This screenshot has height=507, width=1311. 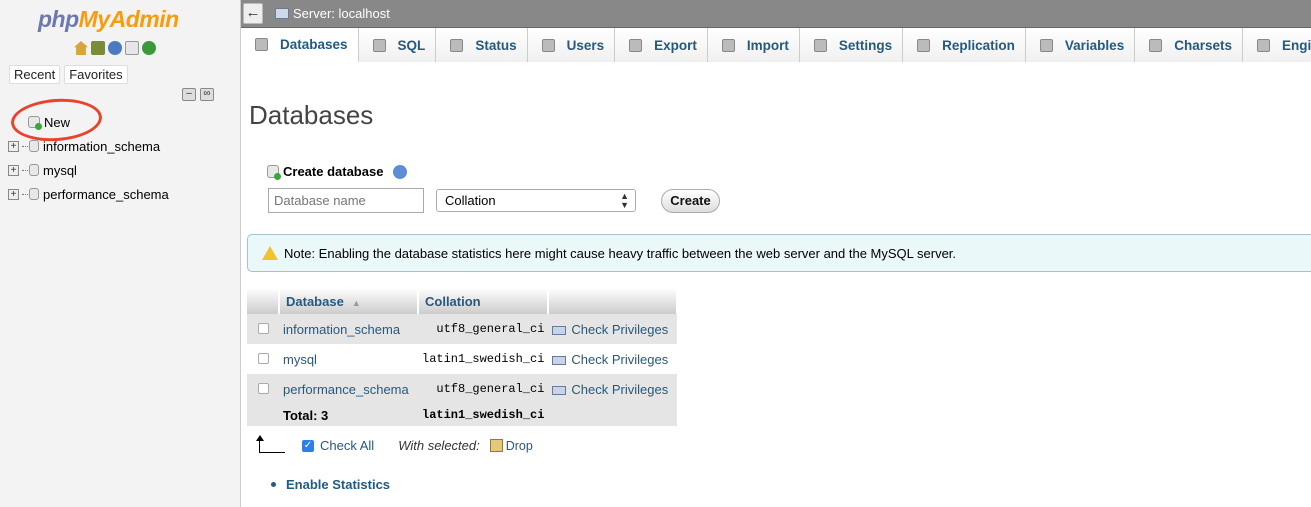 I want to click on quick-icons, so click(x=115, y=48).